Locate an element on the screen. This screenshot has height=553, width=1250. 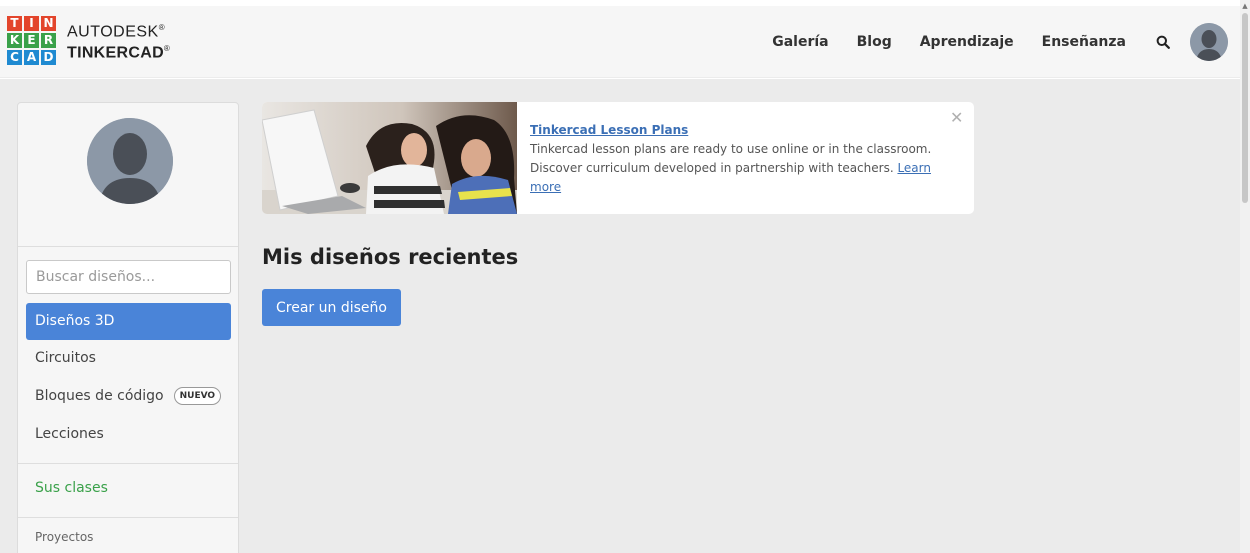
banner-photo is located at coordinates (389, 158).